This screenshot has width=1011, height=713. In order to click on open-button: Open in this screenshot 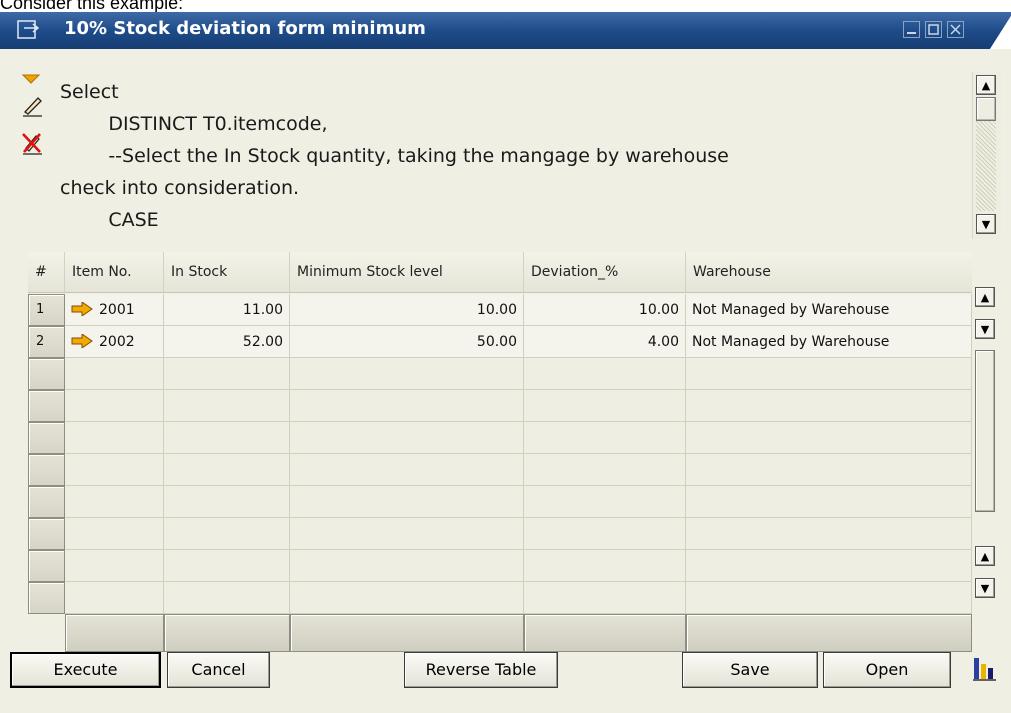, I will do `click(887, 670)`.